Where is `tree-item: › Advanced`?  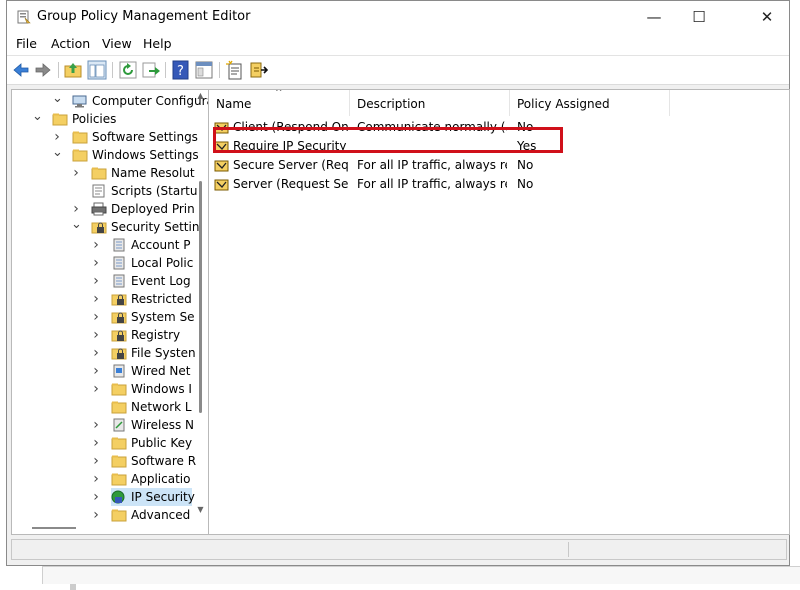
tree-item: › Advanced is located at coordinates (142, 515).